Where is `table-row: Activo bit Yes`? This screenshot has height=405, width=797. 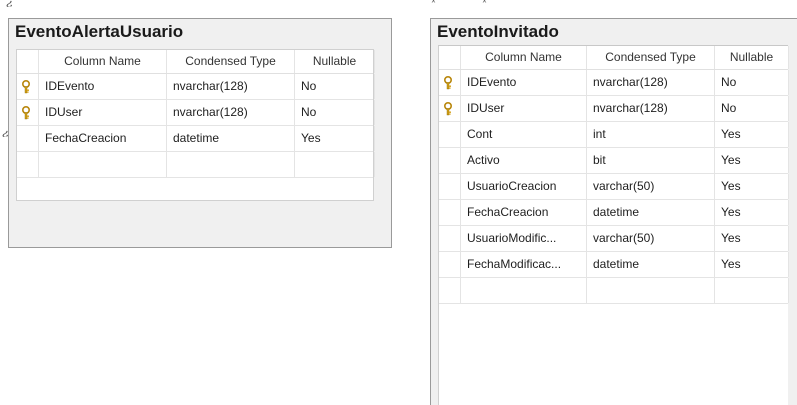
table-row: Activo bit Yes is located at coordinates (614, 161).